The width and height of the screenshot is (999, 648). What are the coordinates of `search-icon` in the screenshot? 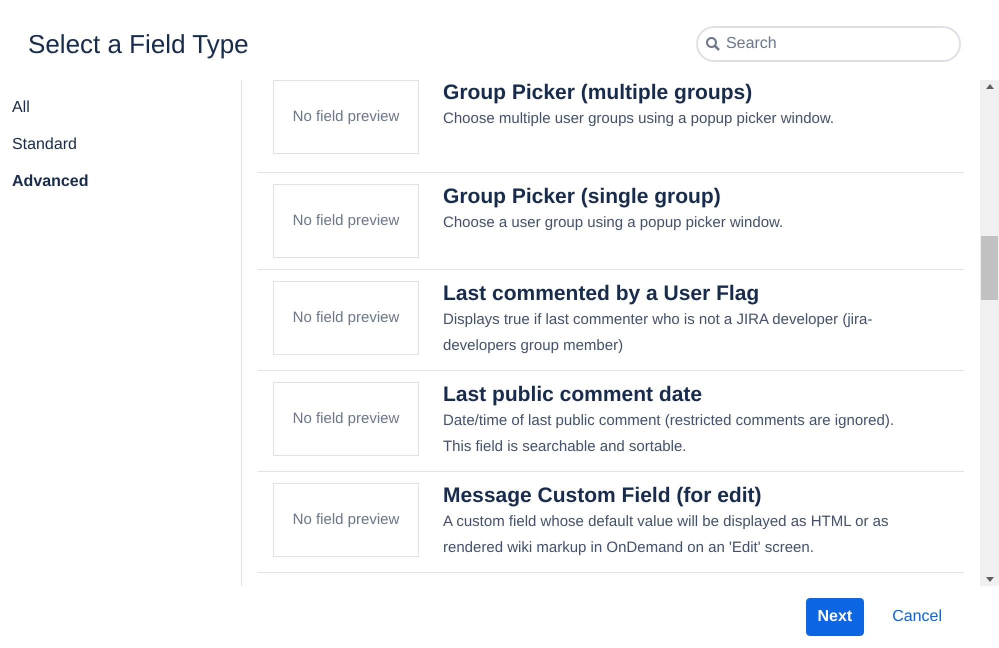 It's located at (713, 44).